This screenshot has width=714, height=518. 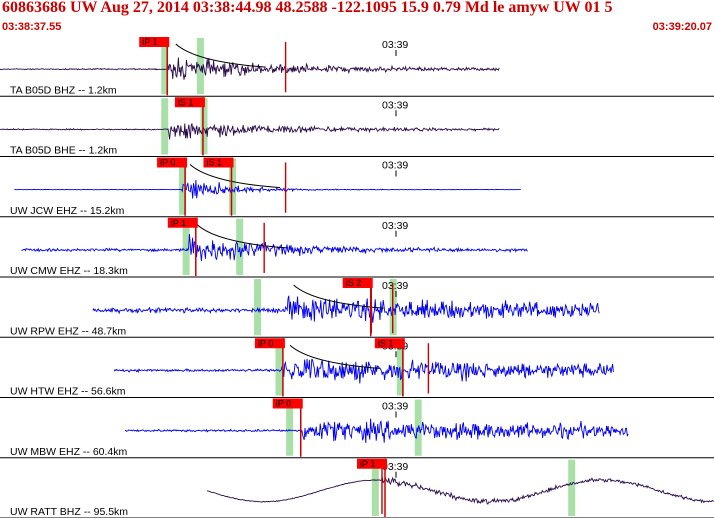 What do you see at coordinates (69, 271) in the screenshot?
I see `station-label: UW CMW EHZ -- 18.3km` at bounding box center [69, 271].